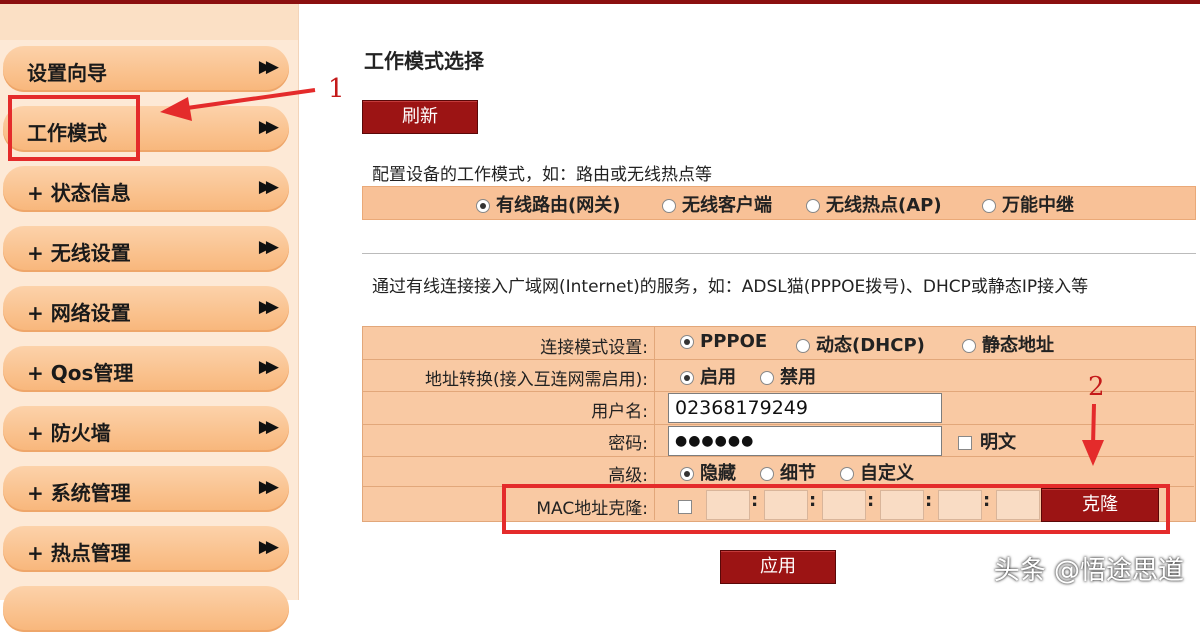 The height and width of the screenshot is (632, 1200). What do you see at coordinates (836, 509) in the screenshot?
I see `highlight-box-mac-clone` at bounding box center [836, 509].